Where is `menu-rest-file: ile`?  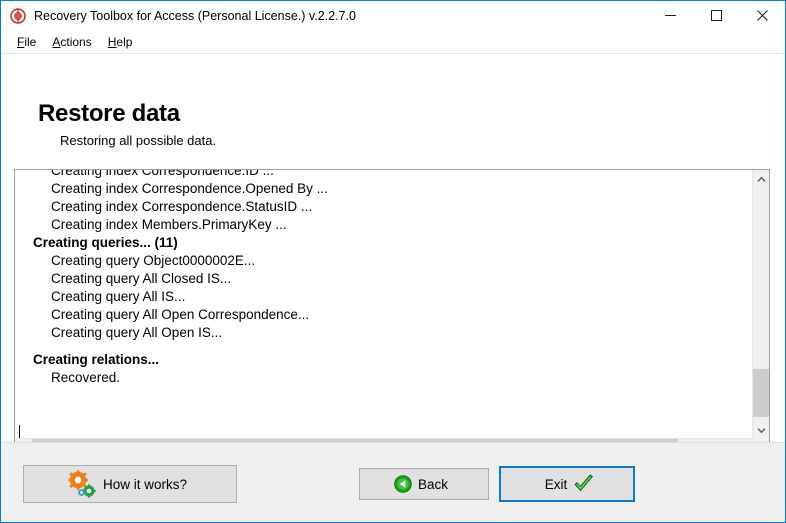 menu-rest-file: ile is located at coordinates (30, 42).